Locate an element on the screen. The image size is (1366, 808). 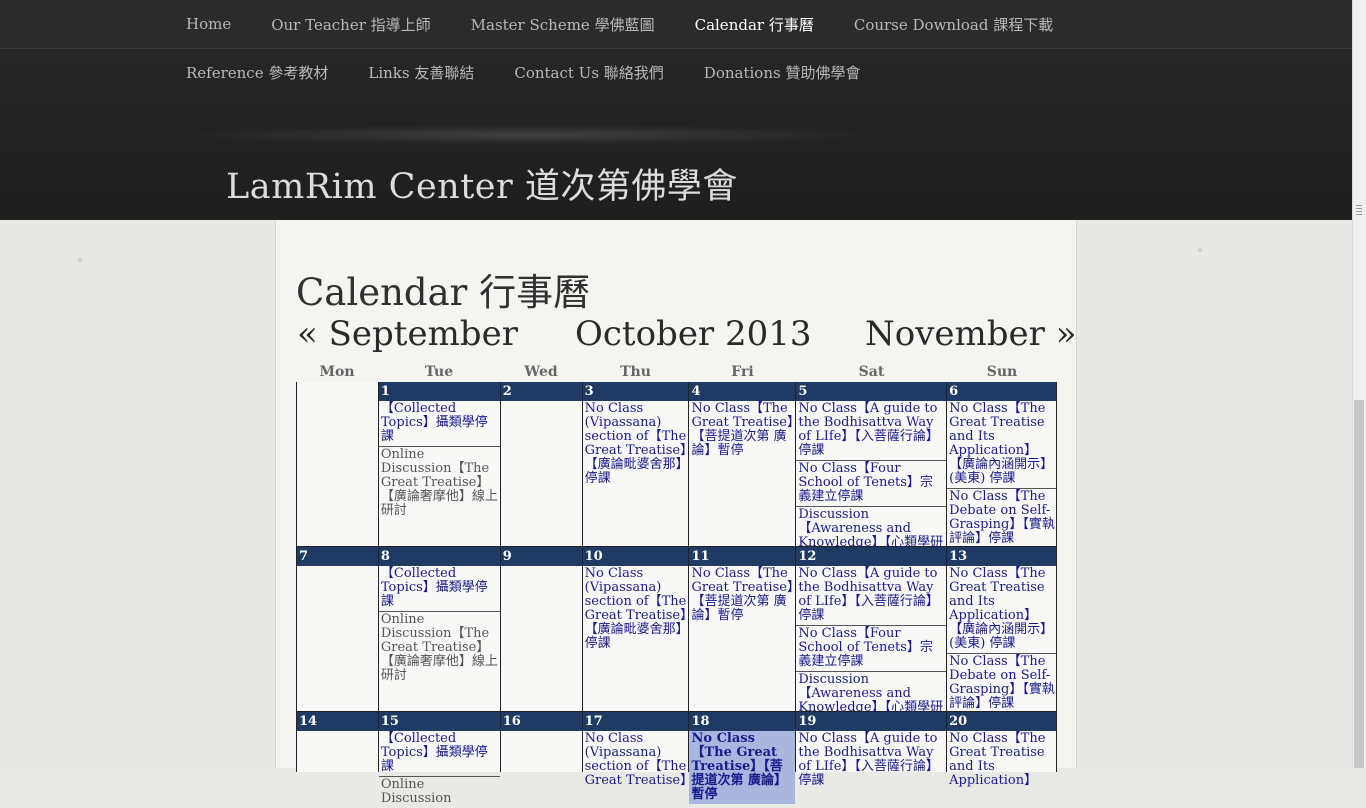
nav-home: Home is located at coordinates (208, 24).